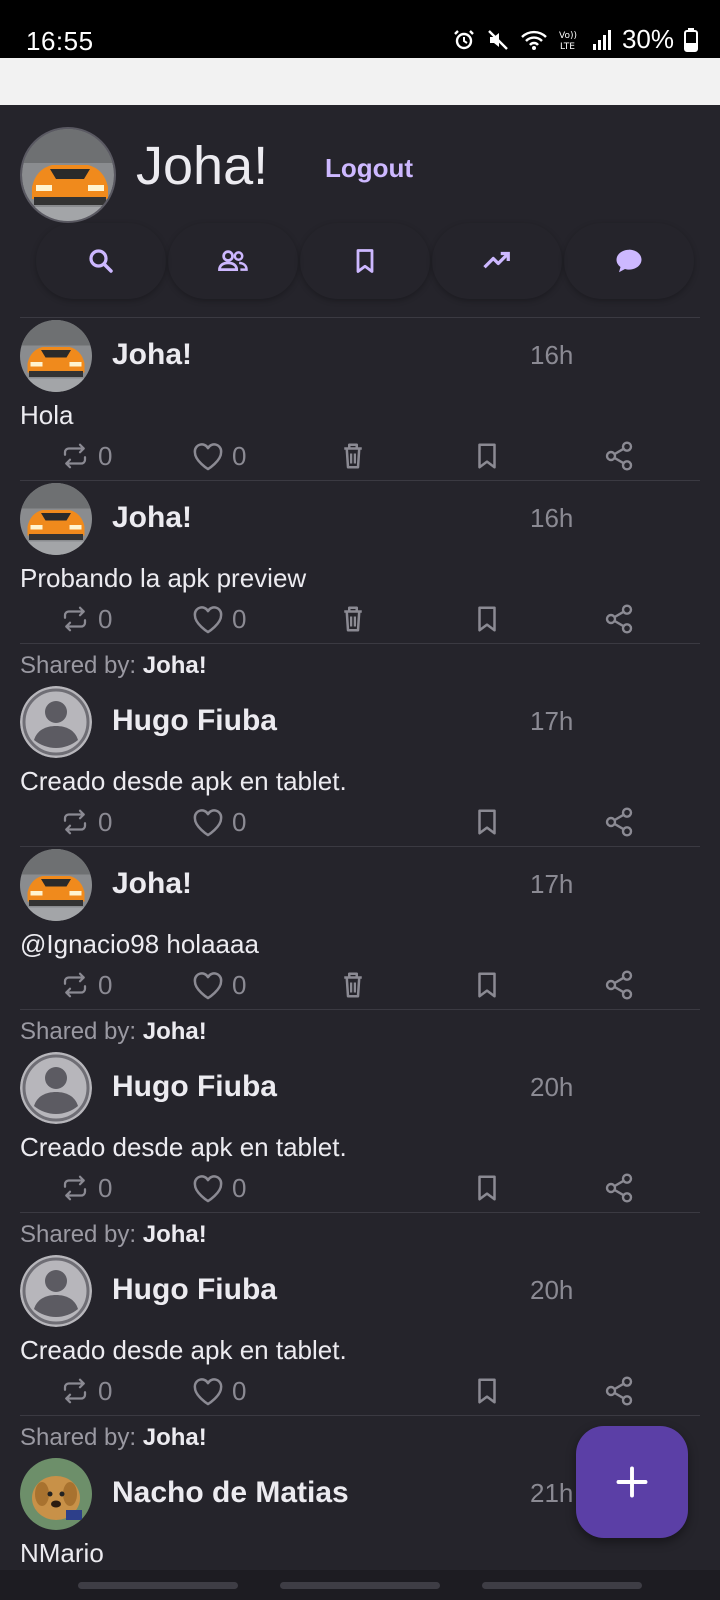  I want to click on trending-icon, so click(496, 260).